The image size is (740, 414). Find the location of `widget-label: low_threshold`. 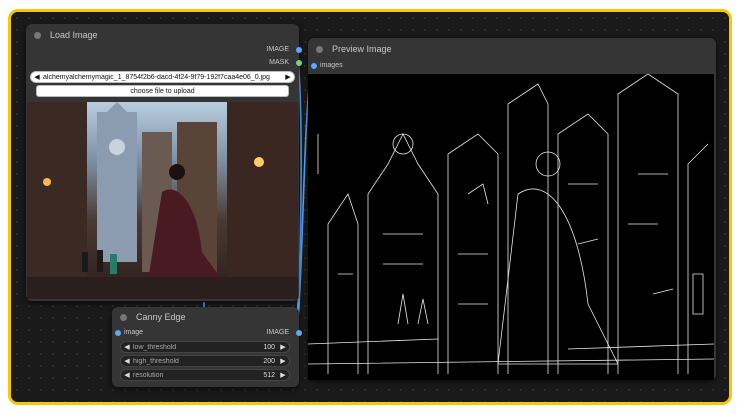

widget-label: low_threshold is located at coordinates (155, 347).